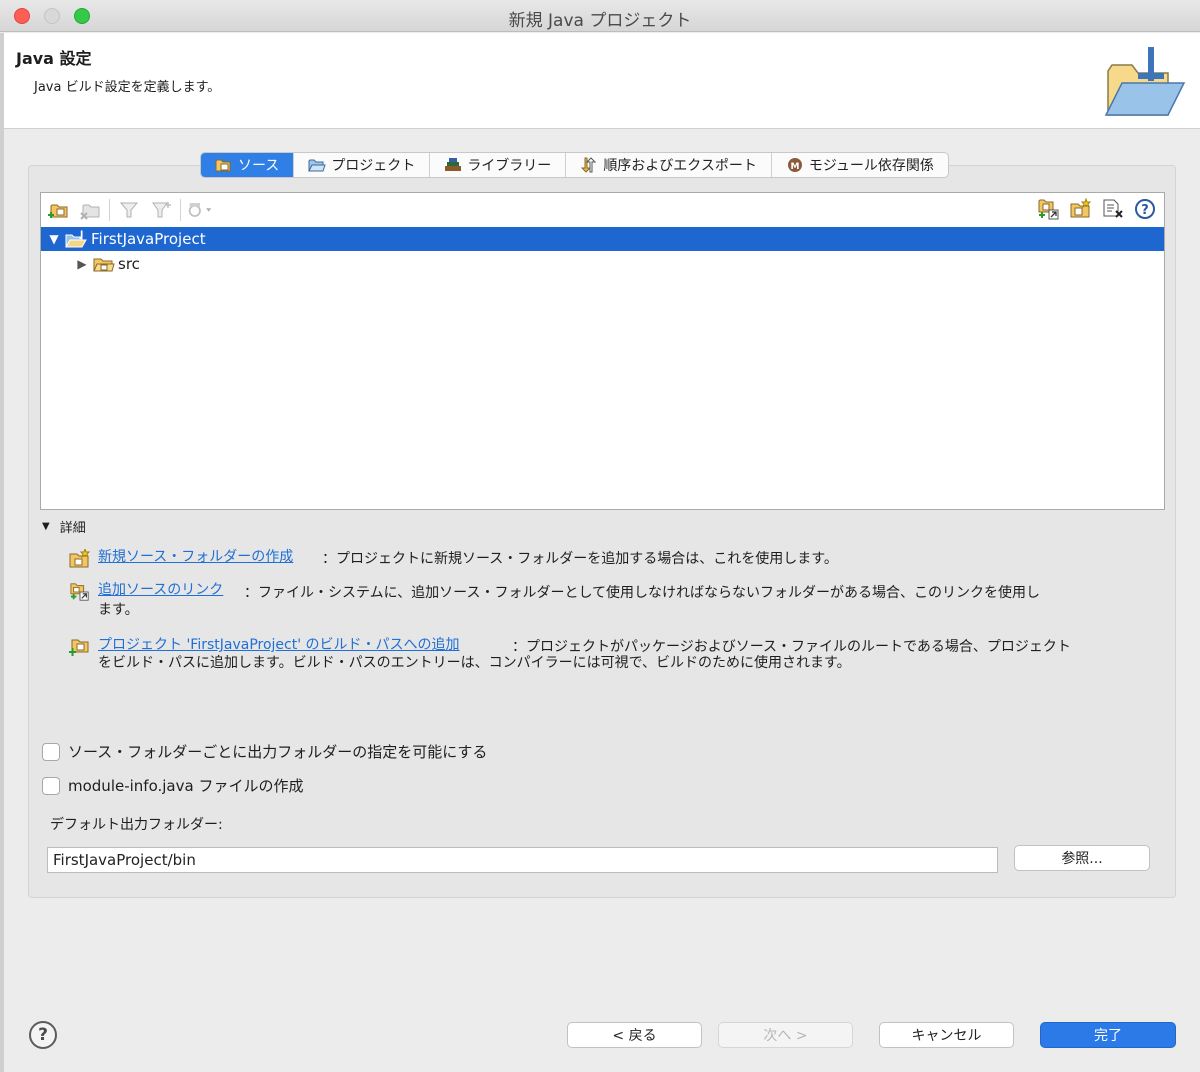 The width and height of the screenshot is (1200, 1072). Describe the element at coordinates (136, 825) in the screenshot. I see `default-output-folder-label: デフォルト出力フォルダー:` at that location.